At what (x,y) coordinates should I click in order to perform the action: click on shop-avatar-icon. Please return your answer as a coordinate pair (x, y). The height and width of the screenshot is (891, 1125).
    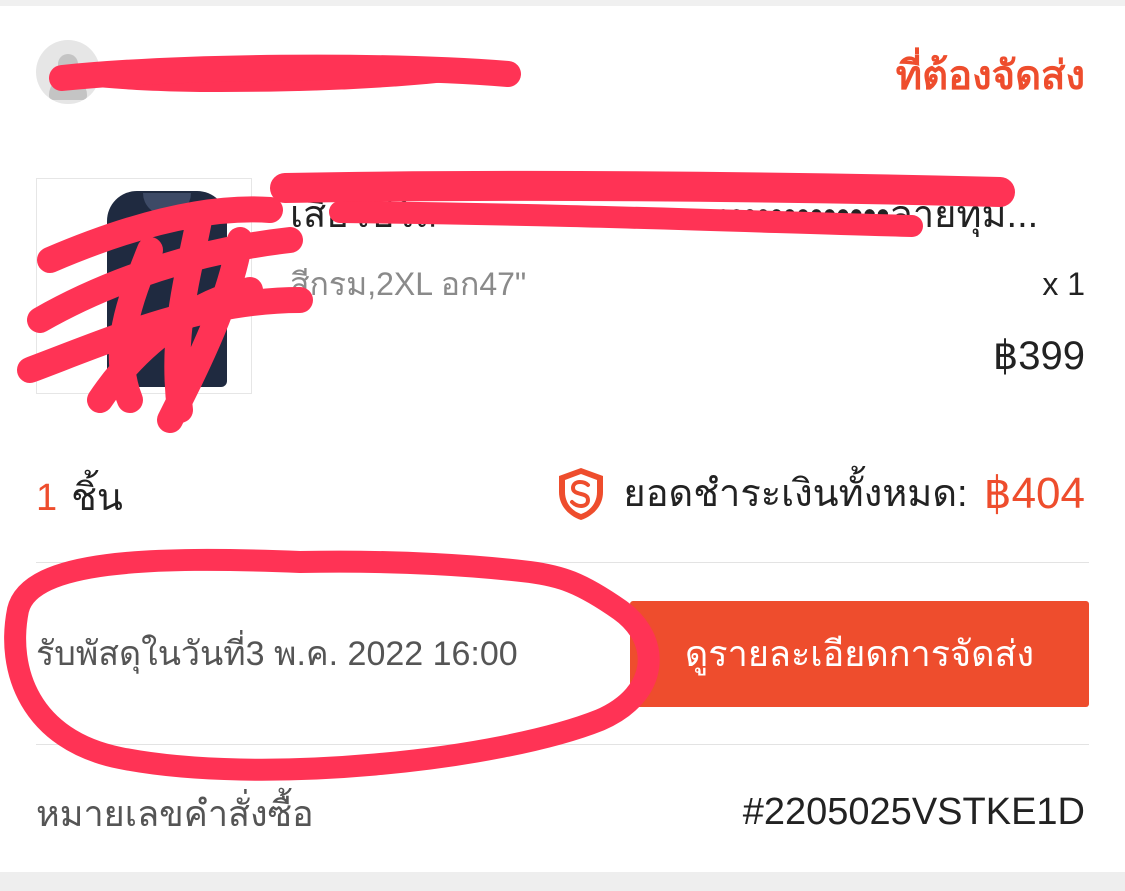
    Looking at the image, I should click on (68, 72).